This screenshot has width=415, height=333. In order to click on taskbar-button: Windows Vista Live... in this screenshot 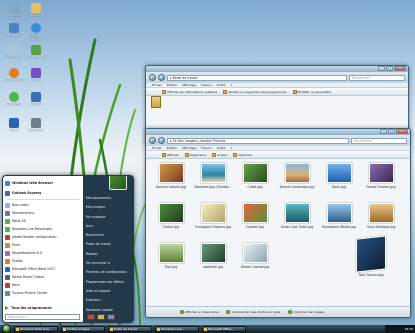, I will do `click(36, 329)`.